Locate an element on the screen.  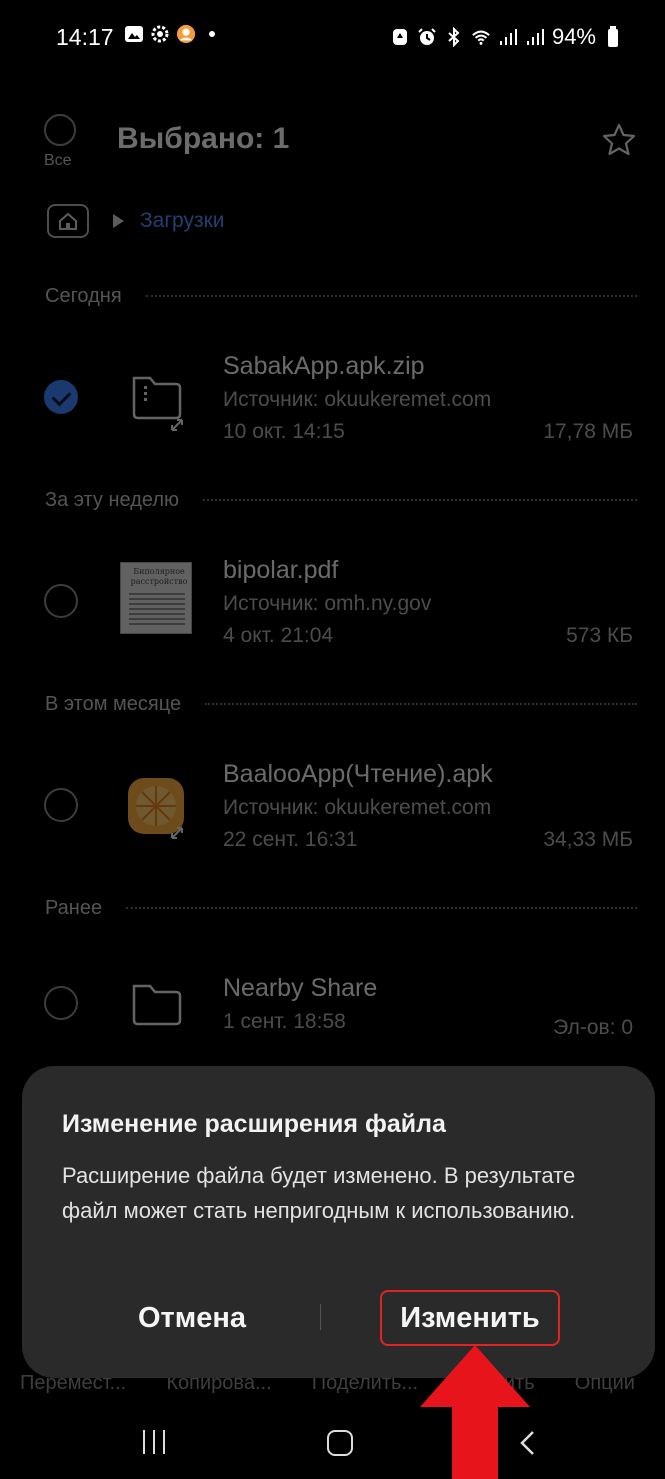
file-date: 4 окт. 21:04 is located at coordinates (278, 635).